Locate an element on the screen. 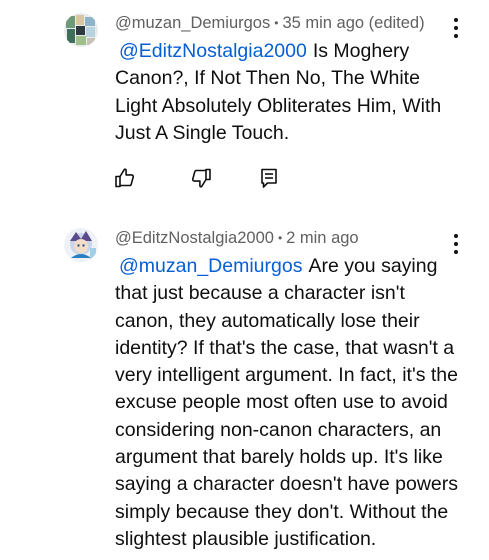 The height and width of the screenshot is (560, 489). mention-link: @EditzNostalgia2000 is located at coordinates (213, 51).